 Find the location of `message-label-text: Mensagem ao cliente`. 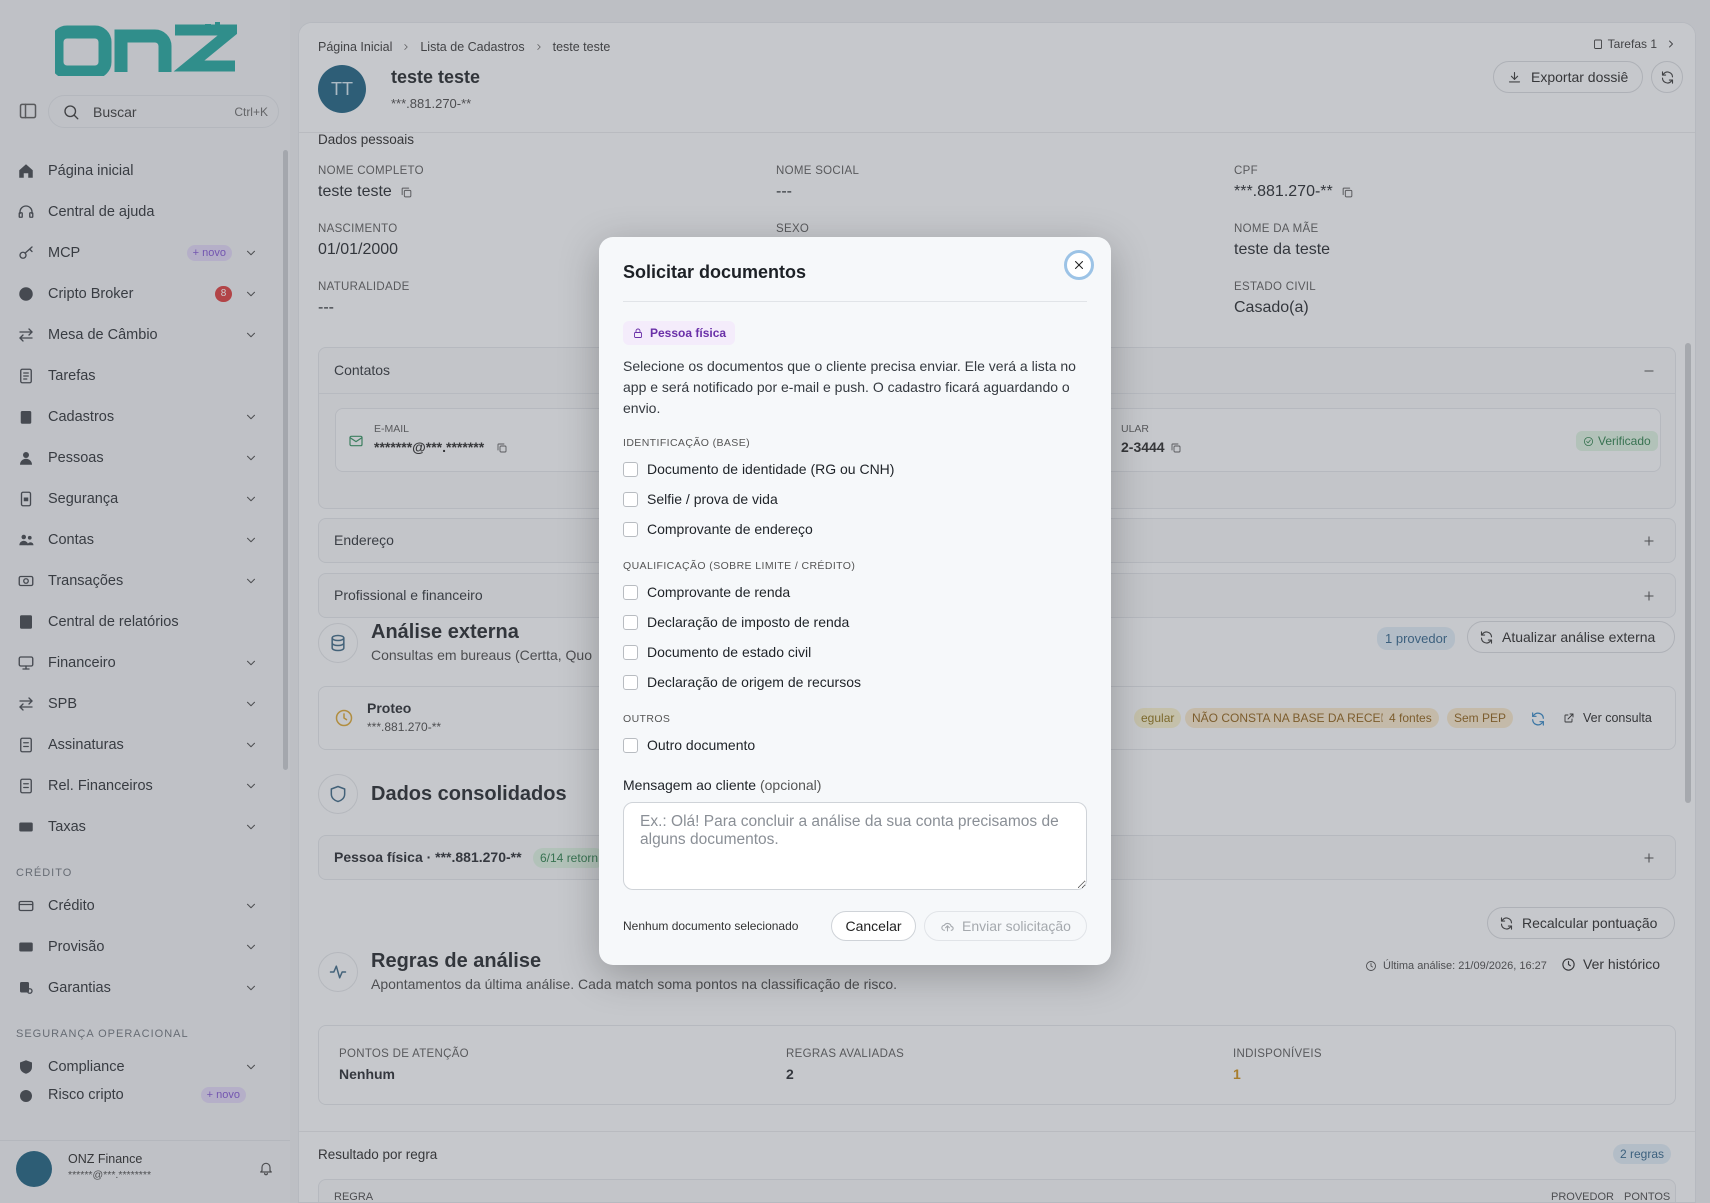

message-label-text: Mensagem ao cliente is located at coordinates (690, 785).